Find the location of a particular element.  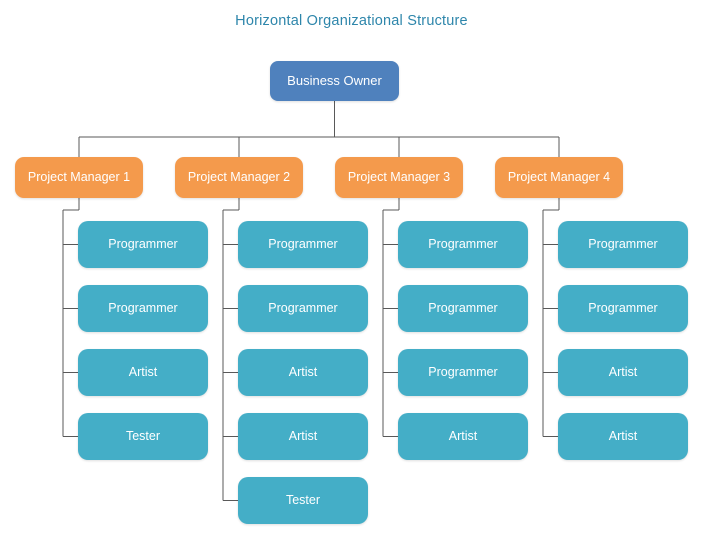

node-project-manager-1: Project Manager 1 is located at coordinates (79, 177).